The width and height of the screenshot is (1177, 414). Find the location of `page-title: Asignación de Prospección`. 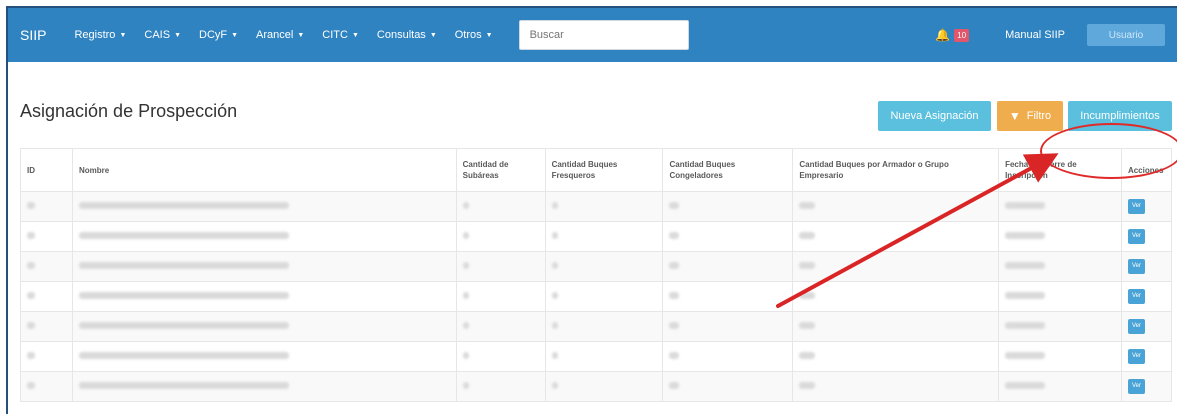

page-title: Asignación de Prospección is located at coordinates (129, 111).